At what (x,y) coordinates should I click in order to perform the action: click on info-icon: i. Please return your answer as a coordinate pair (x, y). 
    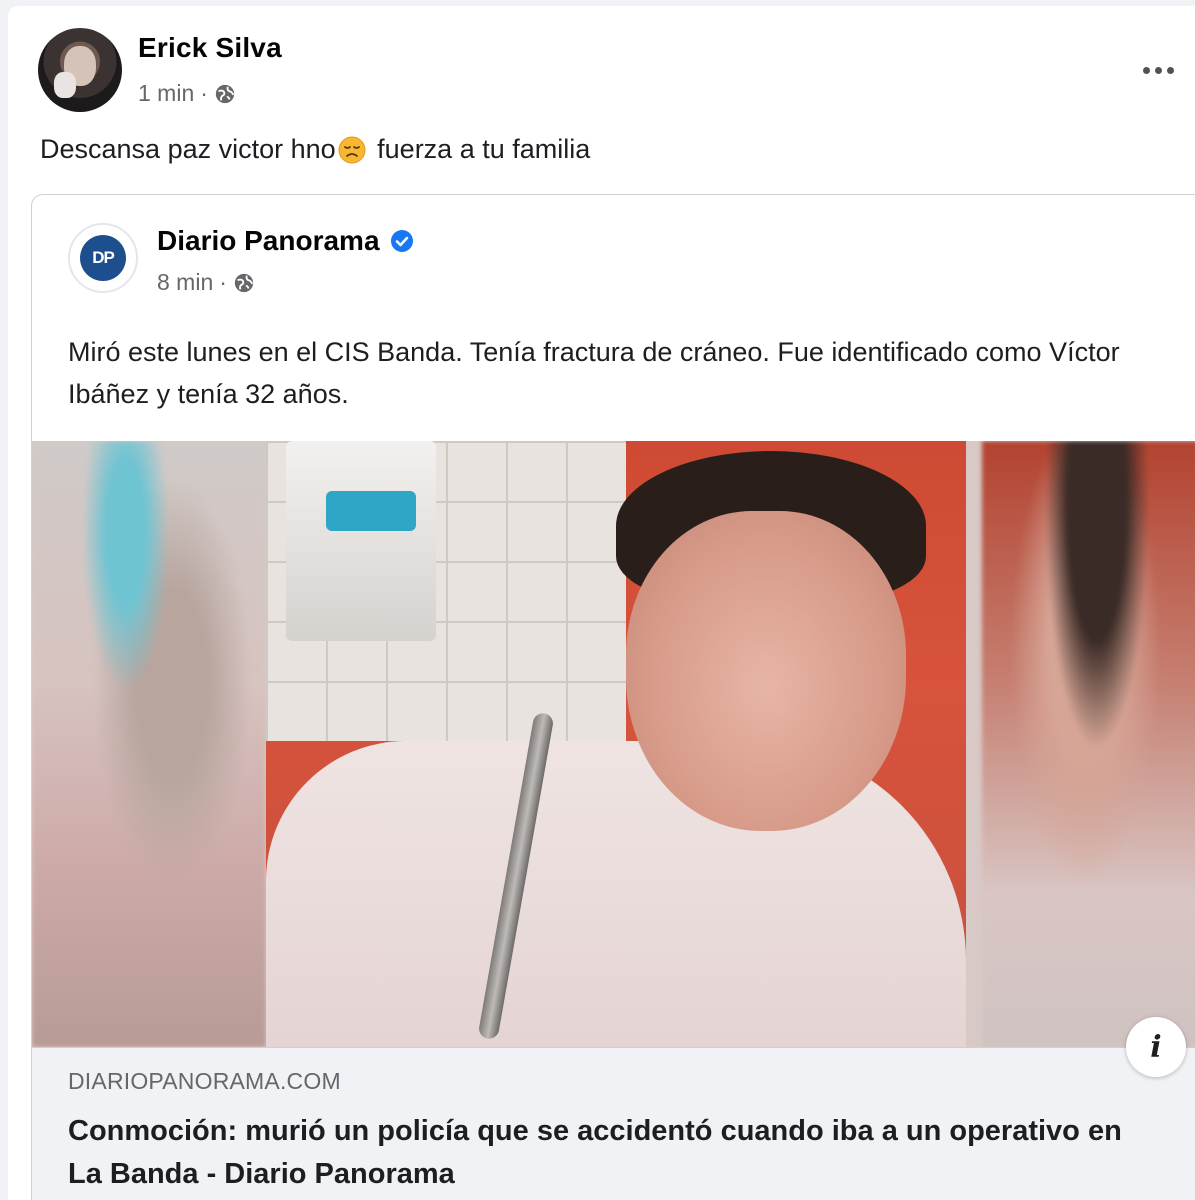
    Looking at the image, I should click on (1156, 1047).